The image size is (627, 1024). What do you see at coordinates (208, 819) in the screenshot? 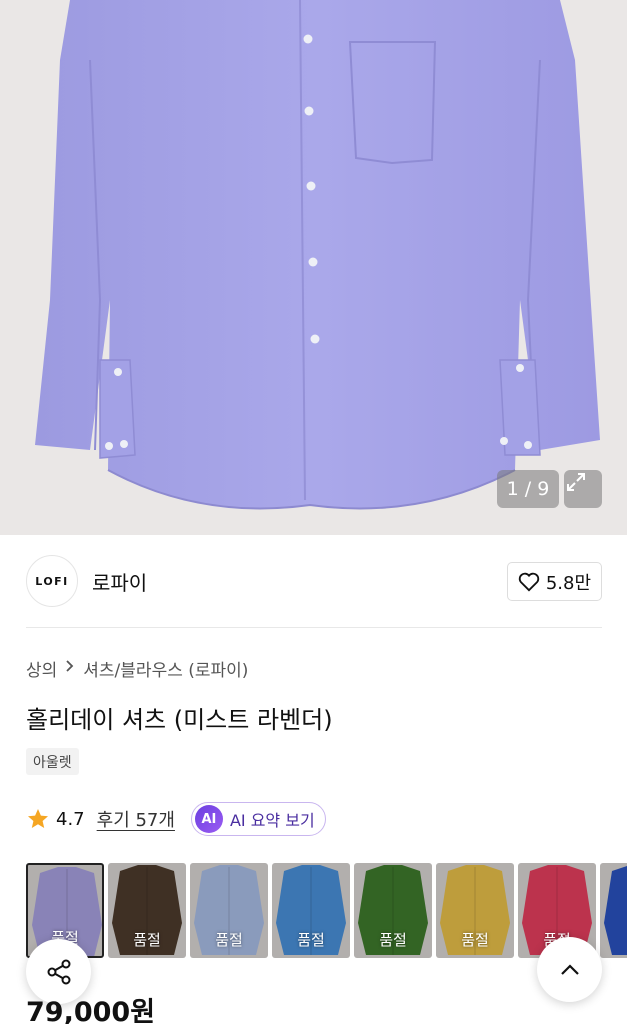
I see `ai-badge-icon: AI` at bounding box center [208, 819].